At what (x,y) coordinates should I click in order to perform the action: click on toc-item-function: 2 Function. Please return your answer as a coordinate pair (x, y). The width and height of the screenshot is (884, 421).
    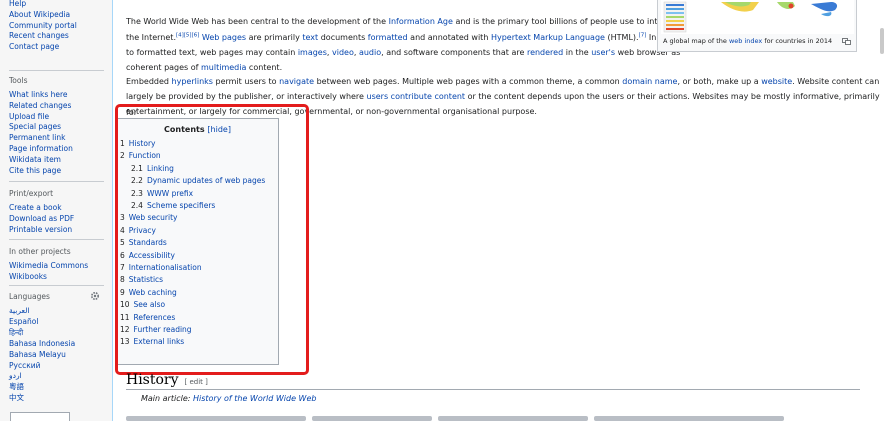
    Looking at the image, I should click on (140, 156).